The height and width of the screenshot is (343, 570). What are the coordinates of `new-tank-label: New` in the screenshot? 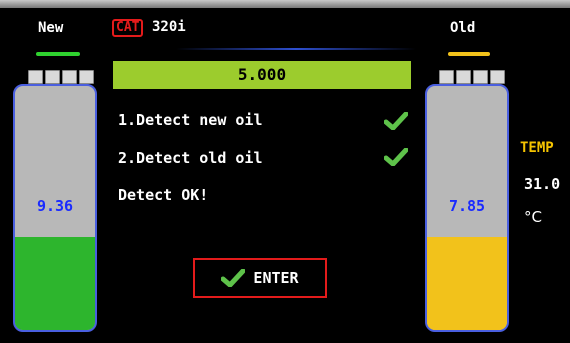 It's located at (51, 28).